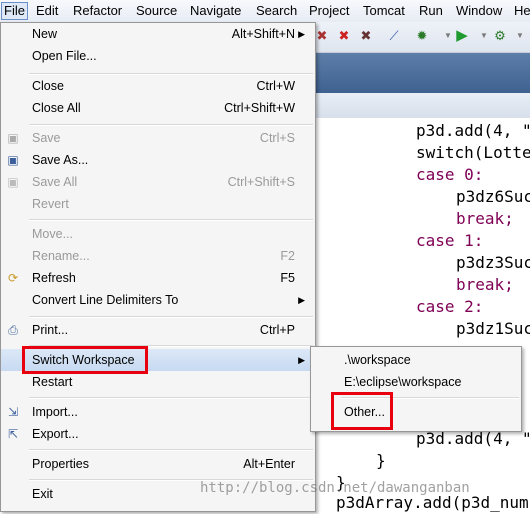 This screenshot has height=514, width=530. Describe the element at coordinates (158, 34) in the screenshot. I see `menu-item-new: New Alt+Shift+N ▶` at that location.